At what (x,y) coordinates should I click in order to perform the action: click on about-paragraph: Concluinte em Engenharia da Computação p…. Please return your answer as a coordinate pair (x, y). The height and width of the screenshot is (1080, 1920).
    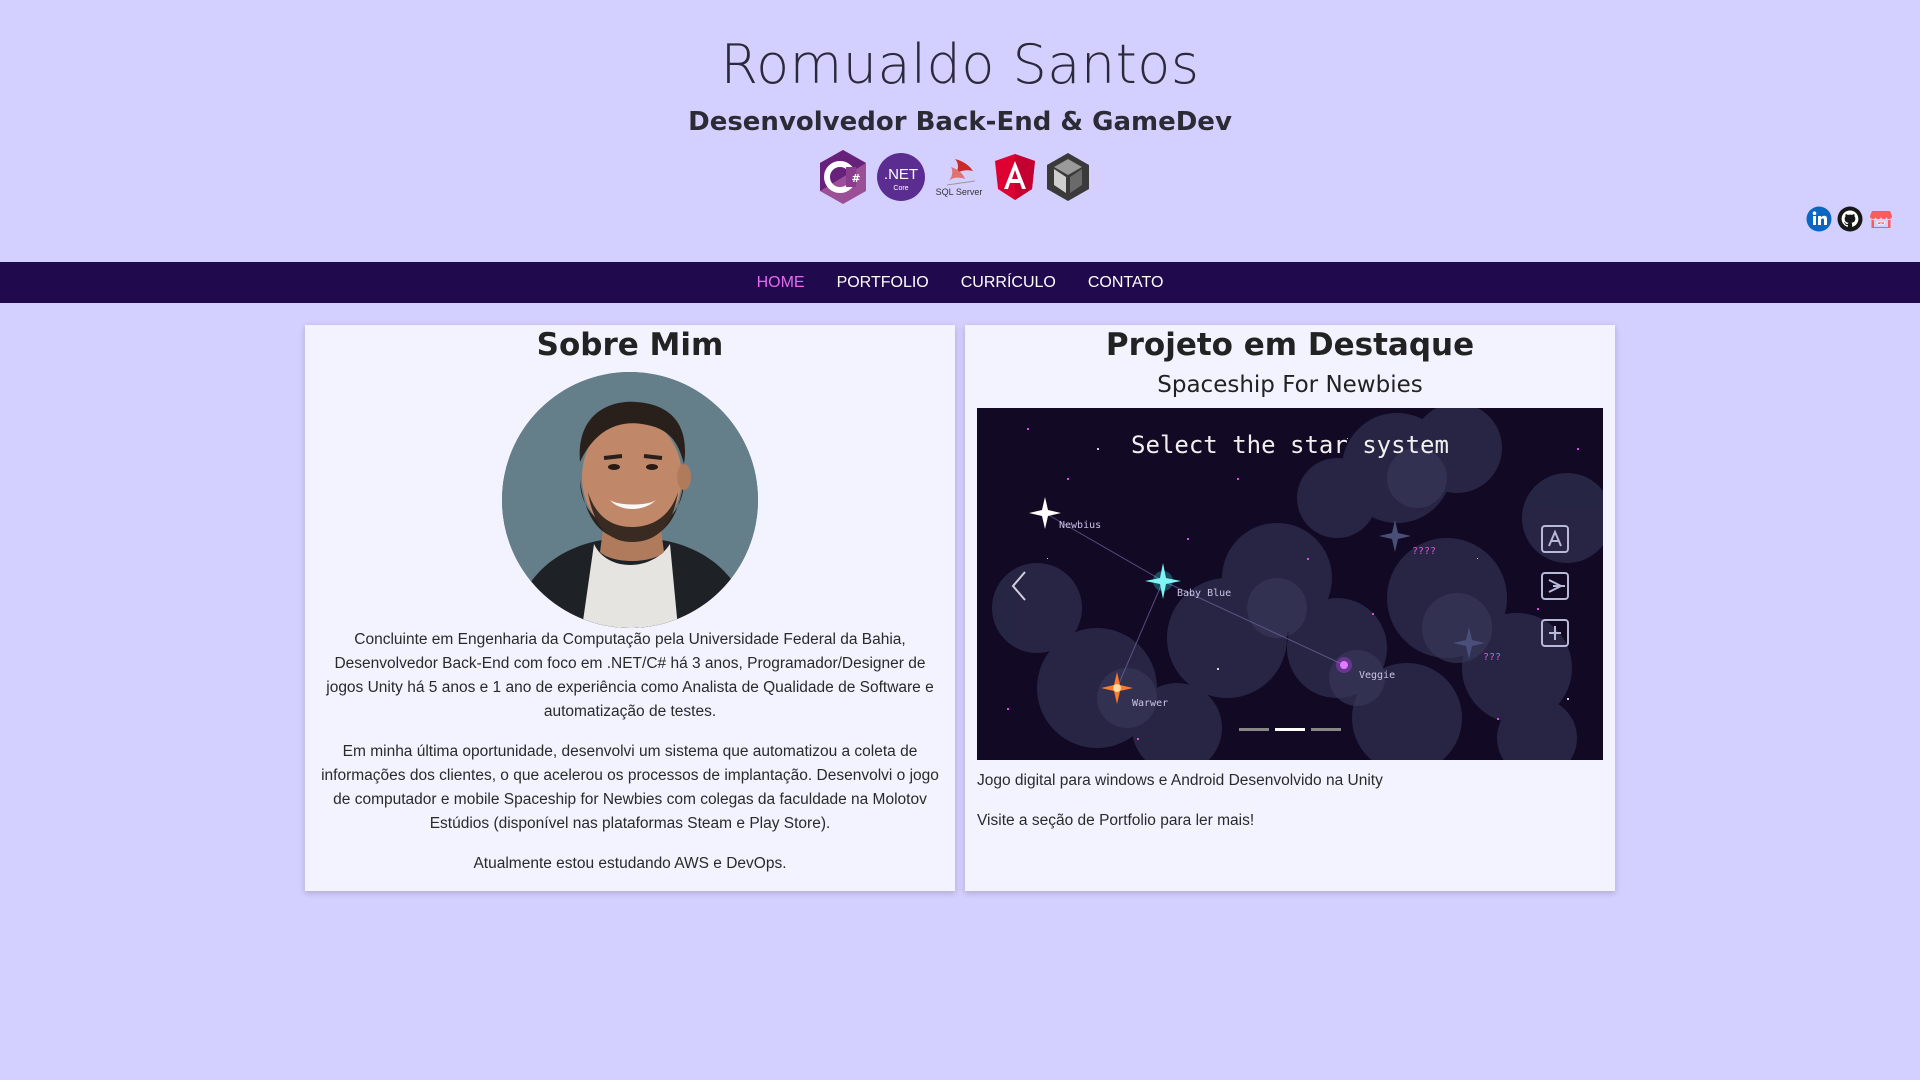
    Looking at the image, I should click on (630, 675).